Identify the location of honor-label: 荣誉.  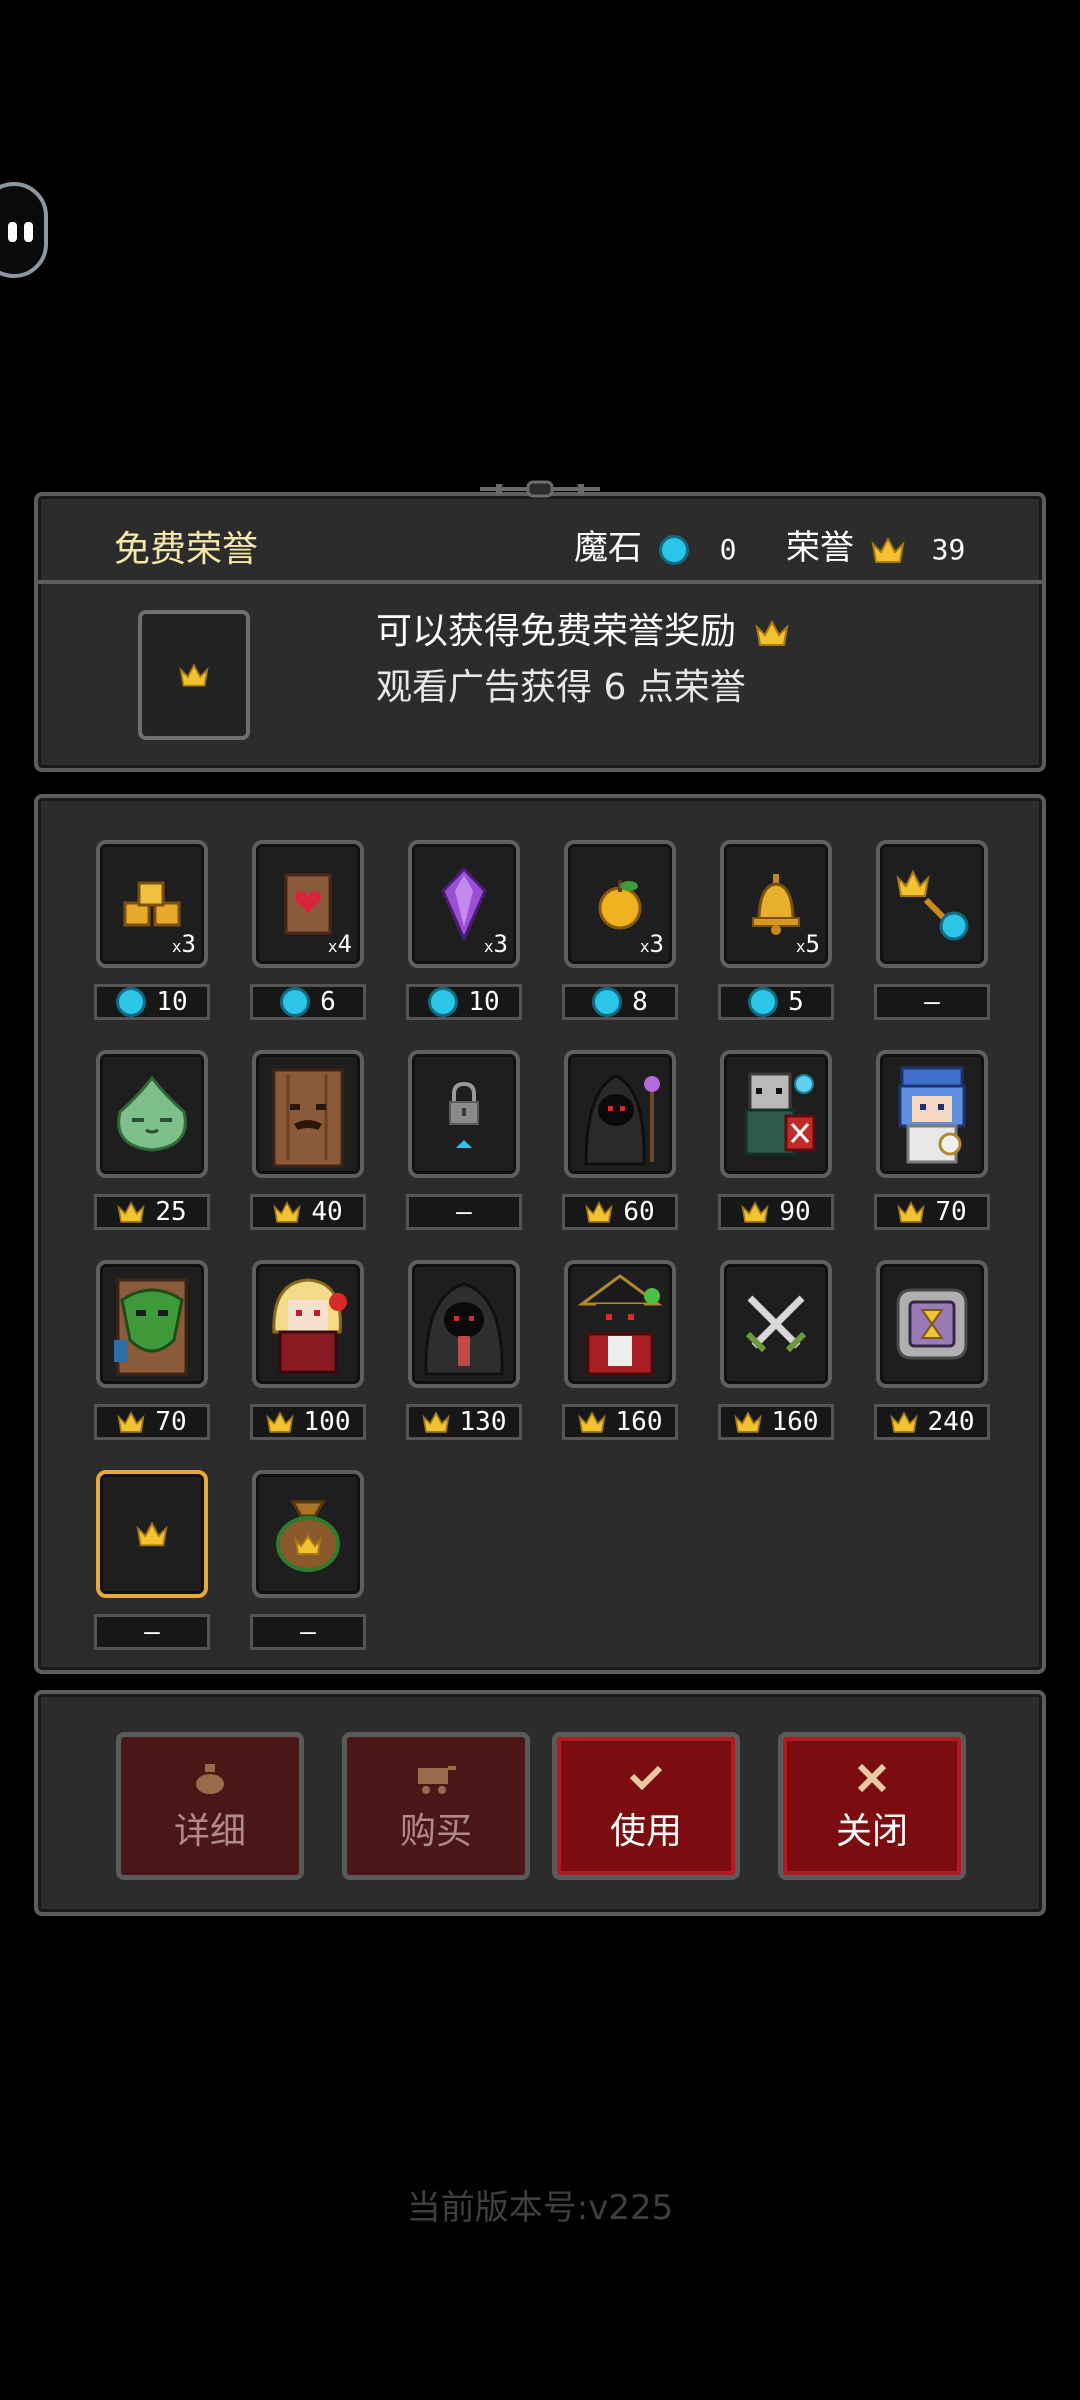
(820, 548).